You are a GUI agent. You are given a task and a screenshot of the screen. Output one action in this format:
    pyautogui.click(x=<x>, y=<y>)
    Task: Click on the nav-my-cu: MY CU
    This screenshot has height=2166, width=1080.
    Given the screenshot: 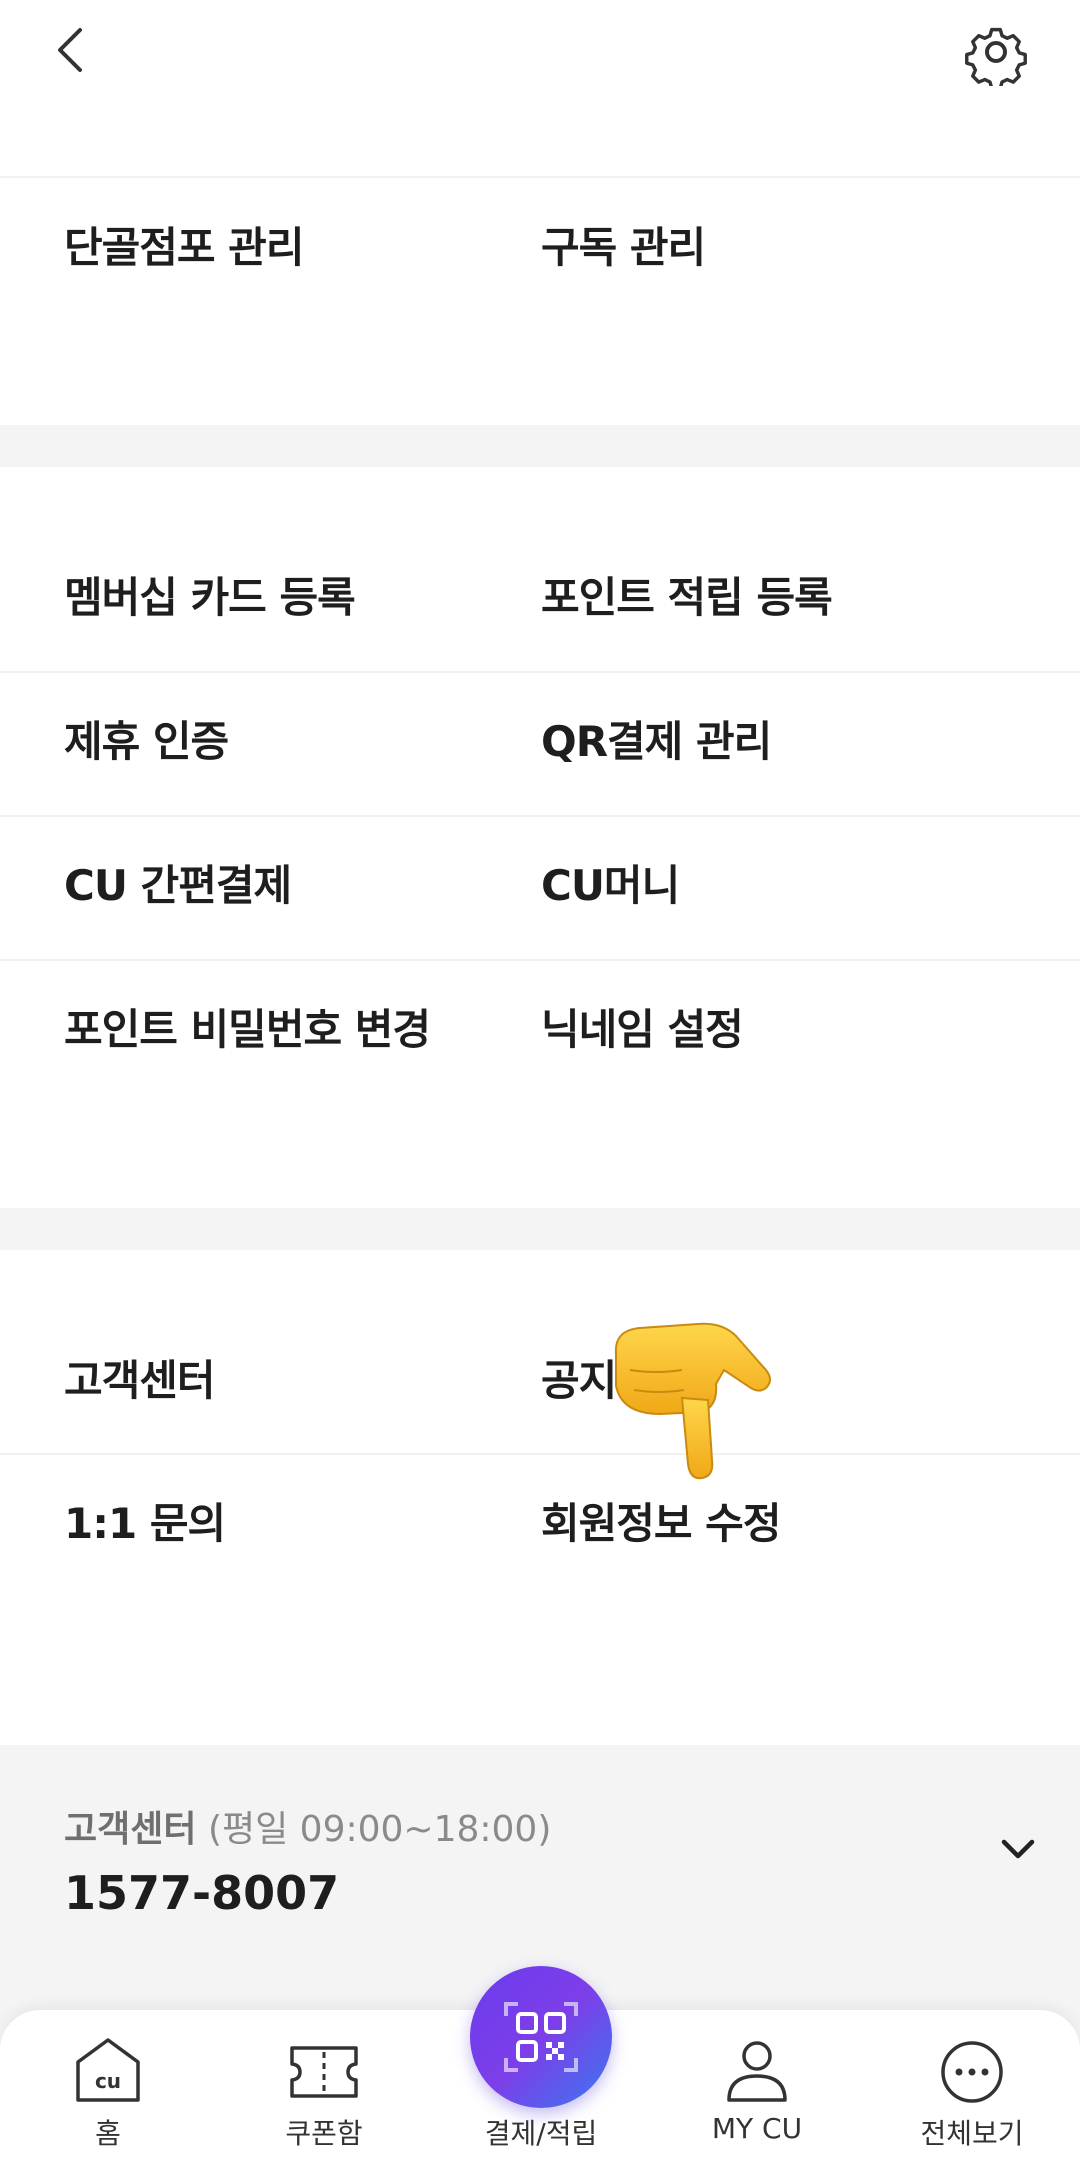 What is the action you would take?
    pyautogui.click(x=757, y=2088)
    